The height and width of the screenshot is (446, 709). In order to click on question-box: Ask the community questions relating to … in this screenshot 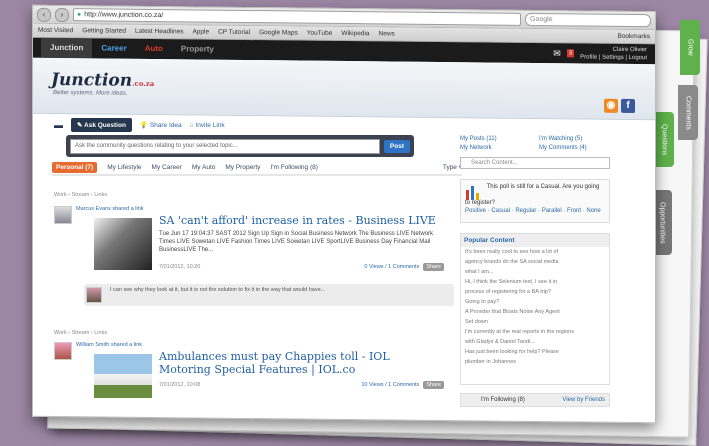, I will do `click(240, 146)`.